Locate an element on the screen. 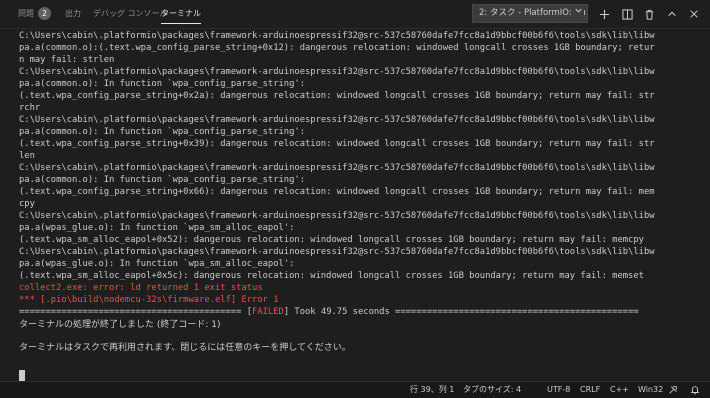 Image resolution: width=710 pixels, height=398 pixels. encoding: UTF-8 is located at coordinates (558, 390).